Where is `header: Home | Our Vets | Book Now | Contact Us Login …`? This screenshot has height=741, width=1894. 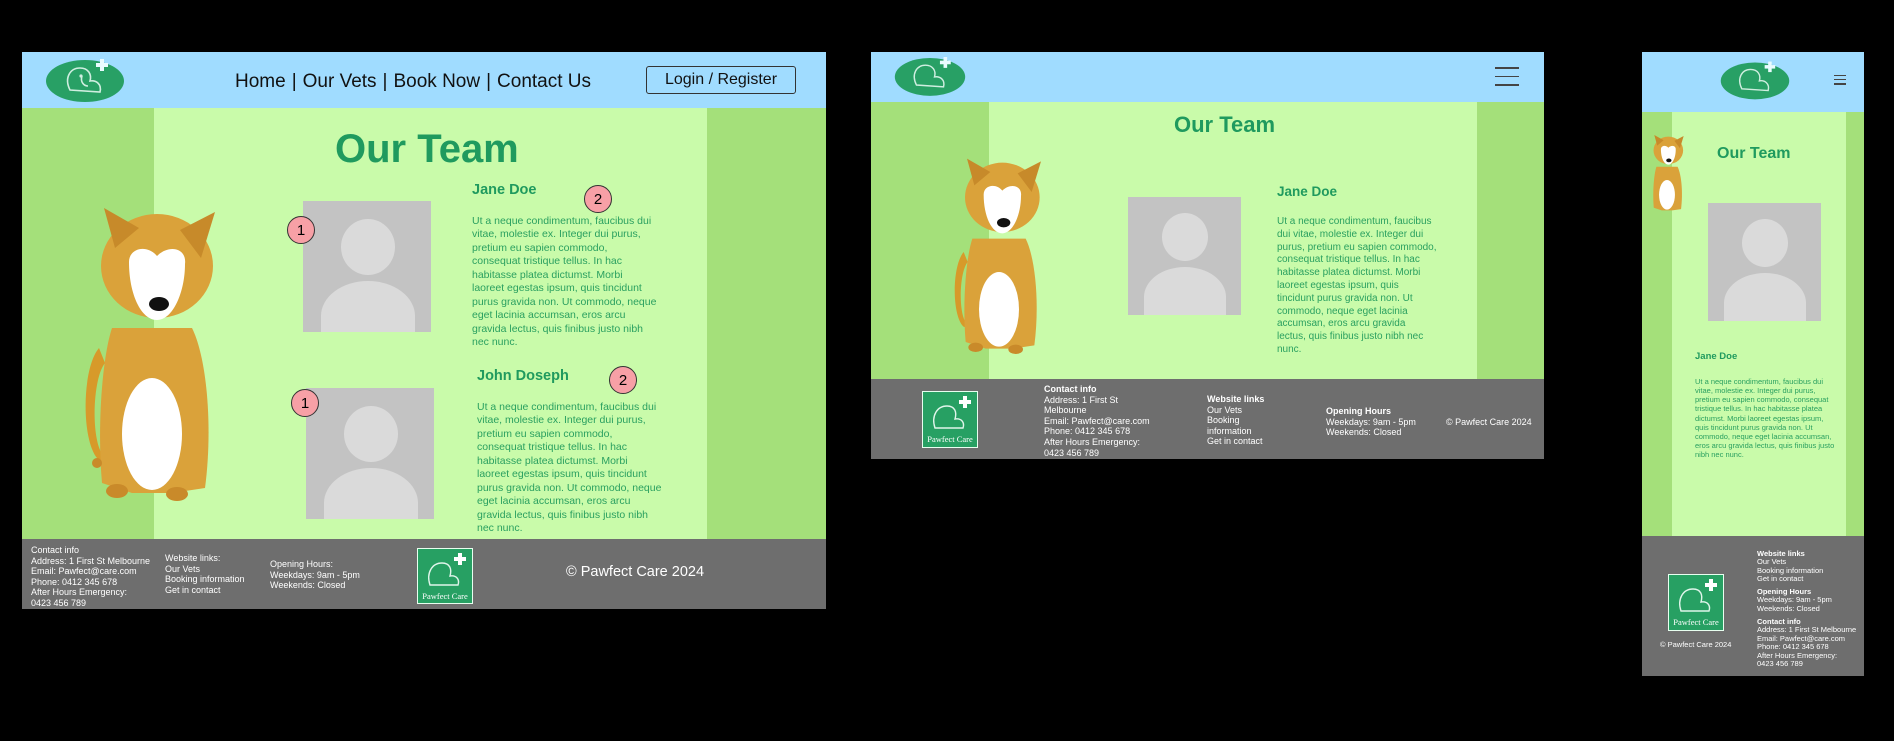
header: Home | Our Vets | Book Now | Contact Us Login … is located at coordinates (424, 80).